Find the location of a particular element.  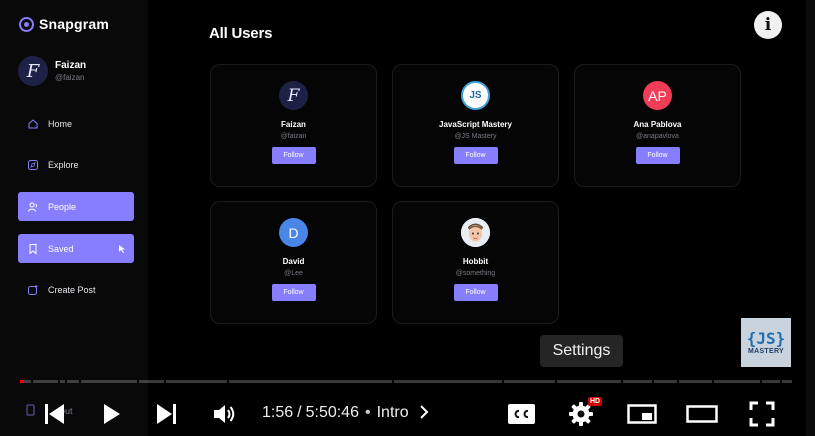

home-icon is located at coordinates (33, 124).